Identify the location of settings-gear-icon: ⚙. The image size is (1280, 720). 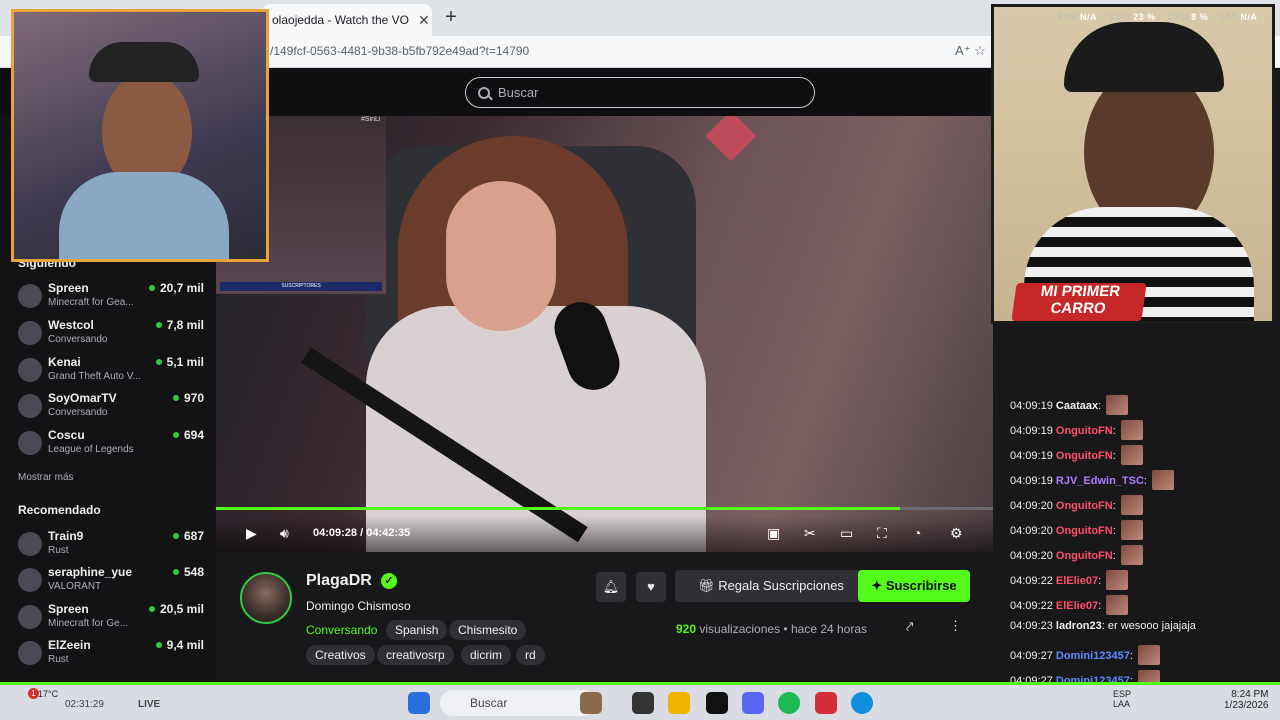
(956, 533).